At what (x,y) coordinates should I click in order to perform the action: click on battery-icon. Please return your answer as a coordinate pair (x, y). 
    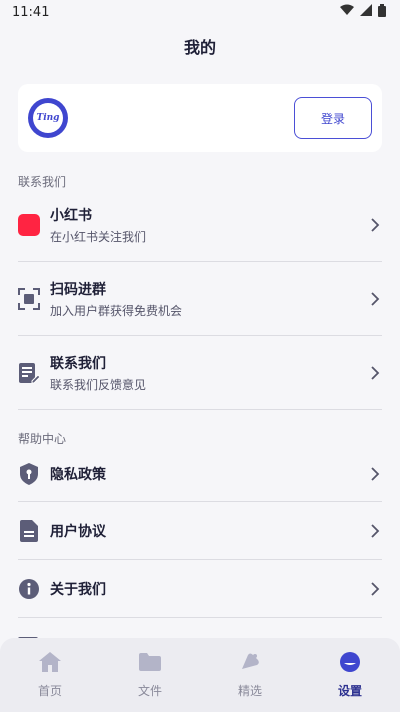
    Looking at the image, I should click on (382, 12).